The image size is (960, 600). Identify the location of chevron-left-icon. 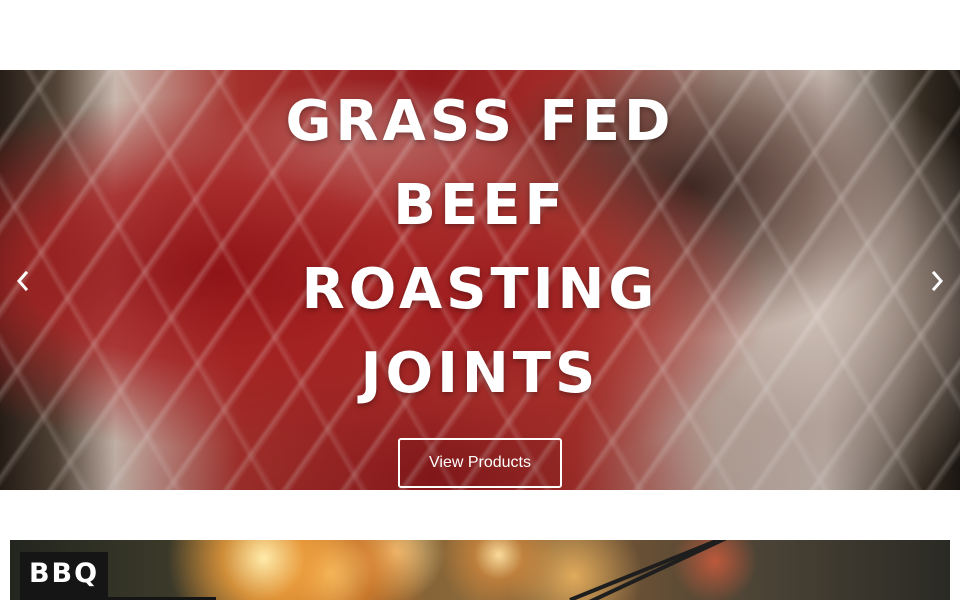
(23, 281).